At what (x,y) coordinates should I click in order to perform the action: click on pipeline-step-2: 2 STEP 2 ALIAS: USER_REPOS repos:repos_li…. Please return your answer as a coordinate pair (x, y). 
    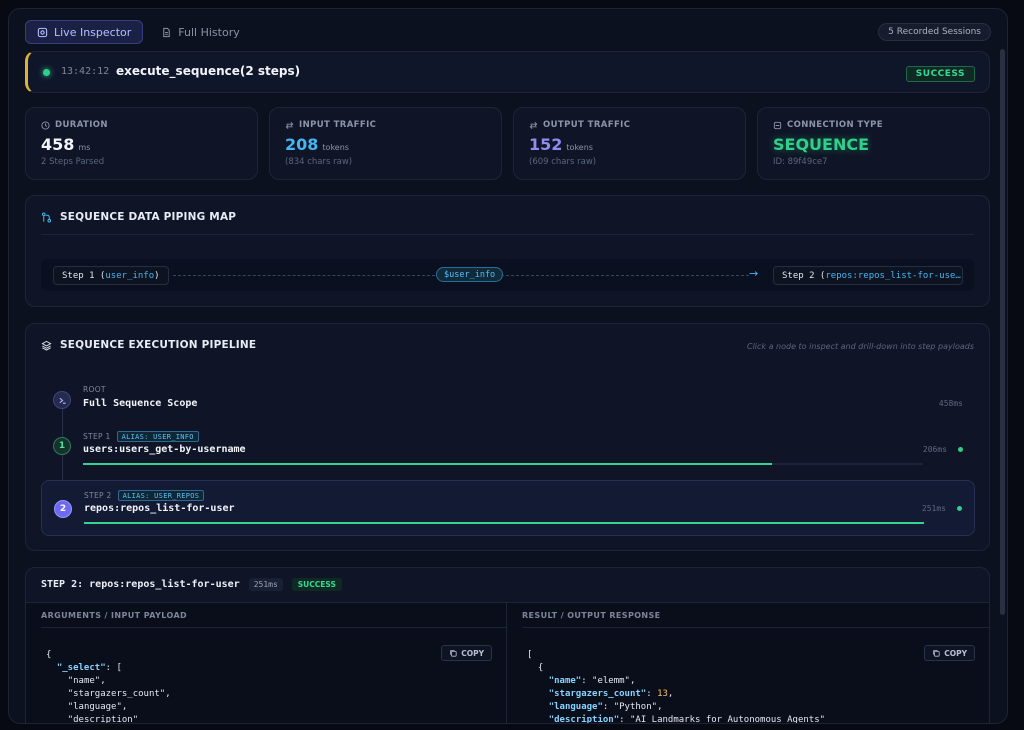
    Looking at the image, I should click on (508, 508).